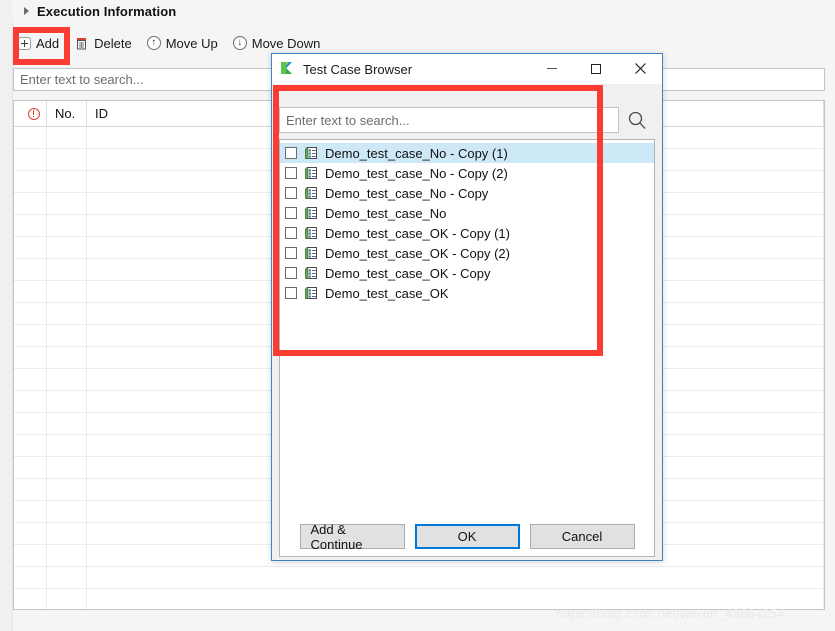 The height and width of the screenshot is (631, 835). I want to click on katalon-k-logo-icon, so click(288, 69).